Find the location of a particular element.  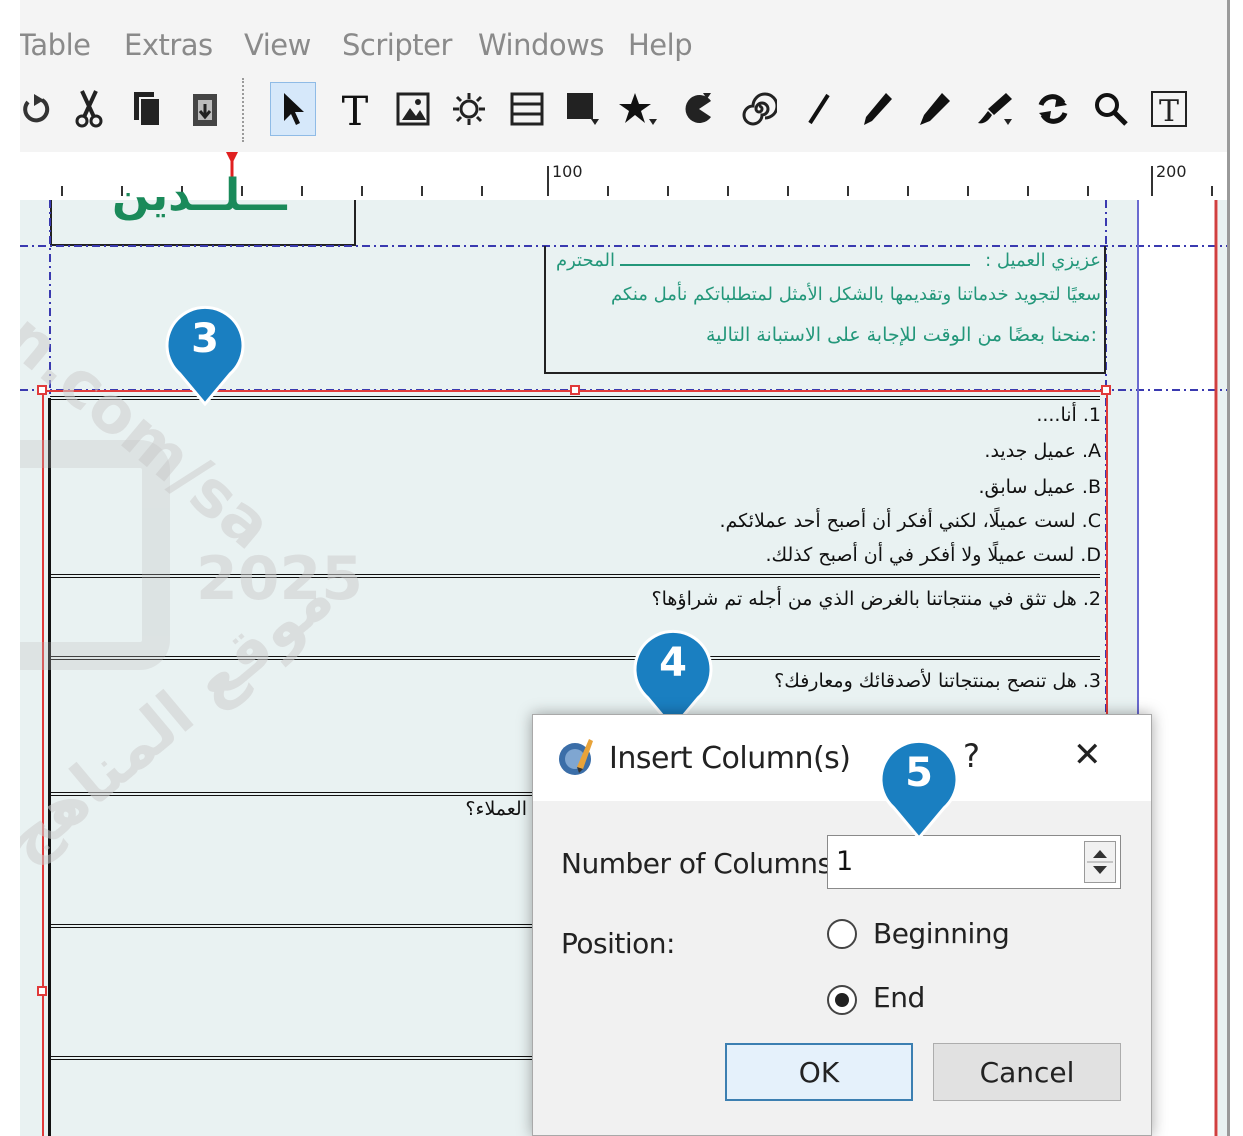

ruler-mark-200: 200 is located at coordinates (1171, 171).